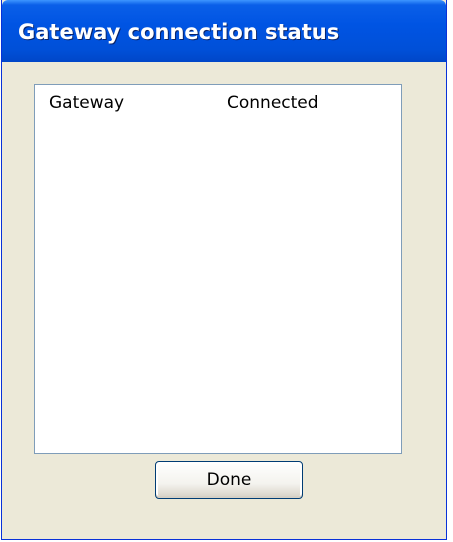 This screenshot has width=453, height=542. I want to click on done-button: Done, so click(229, 480).